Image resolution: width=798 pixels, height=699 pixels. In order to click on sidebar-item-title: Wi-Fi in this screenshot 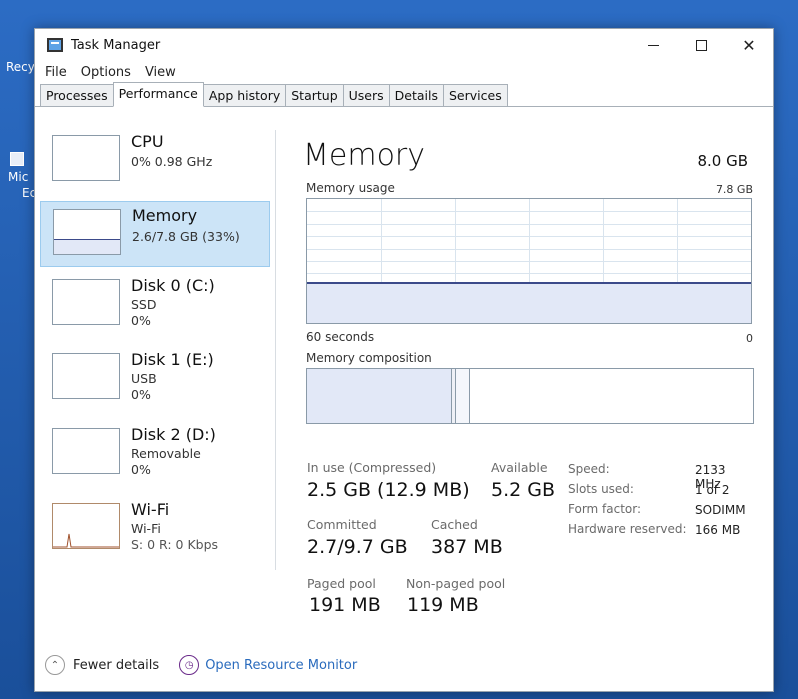, I will do `click(150, 509)`.